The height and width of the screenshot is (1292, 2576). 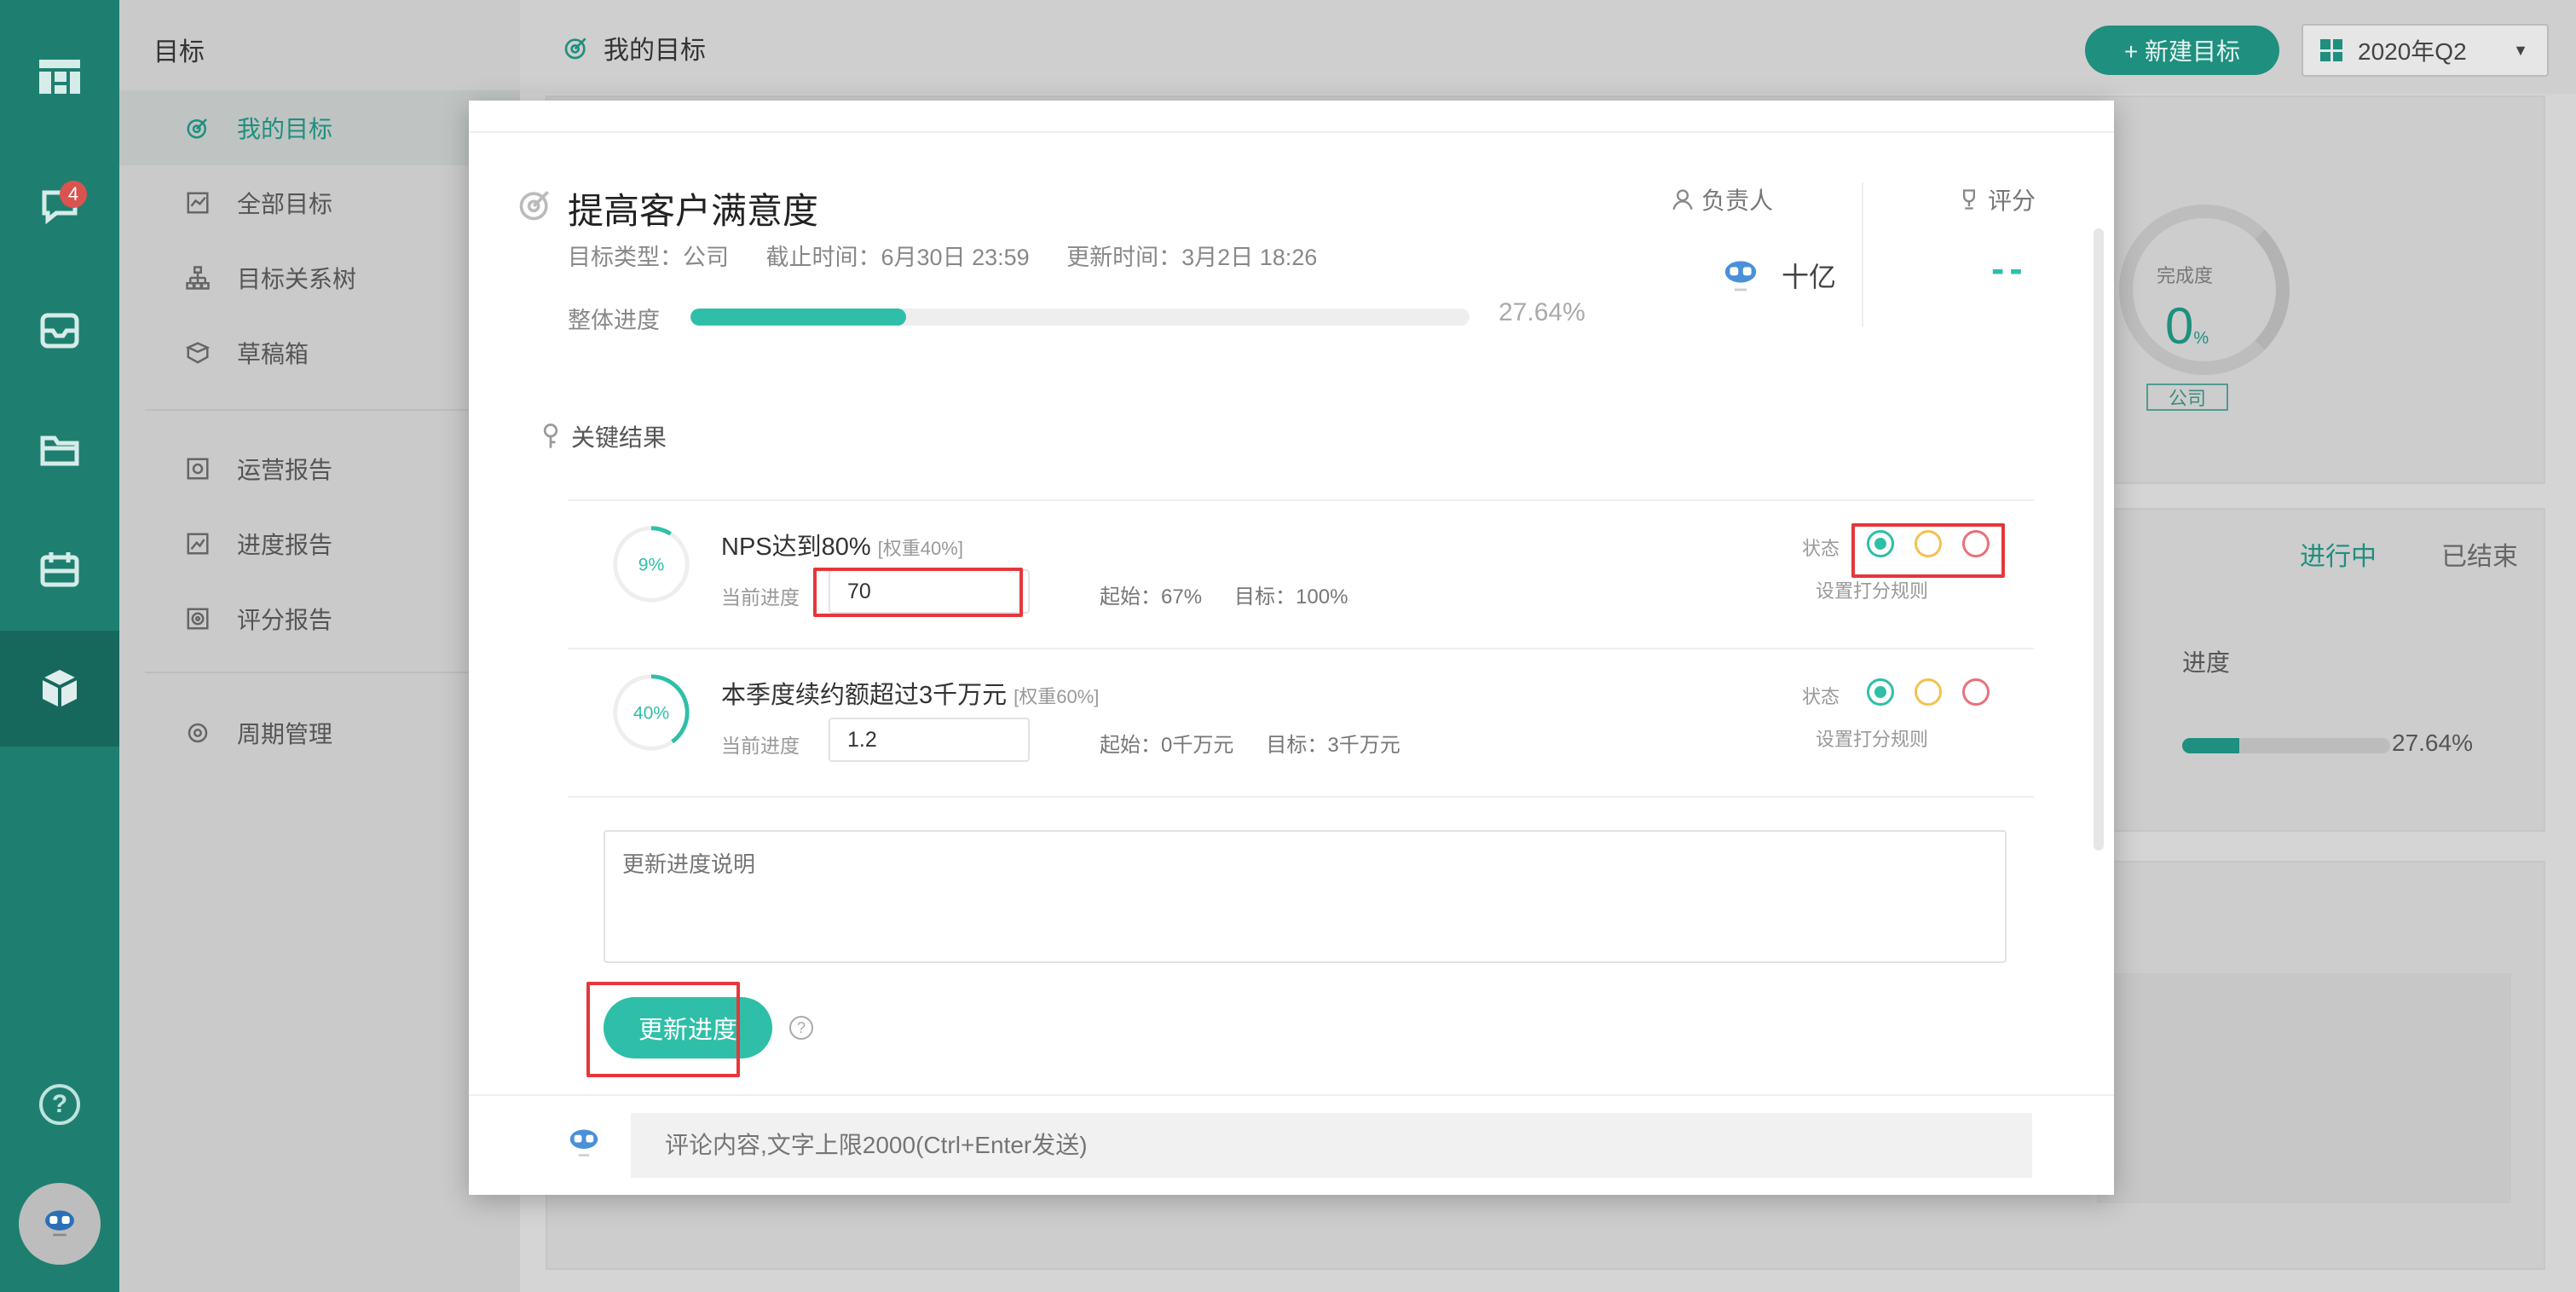 What do you see at coordinates (688, 1027) in the screenshot?
I see `update-progress-button: 更新进度` at bounding box center [688, 1027].